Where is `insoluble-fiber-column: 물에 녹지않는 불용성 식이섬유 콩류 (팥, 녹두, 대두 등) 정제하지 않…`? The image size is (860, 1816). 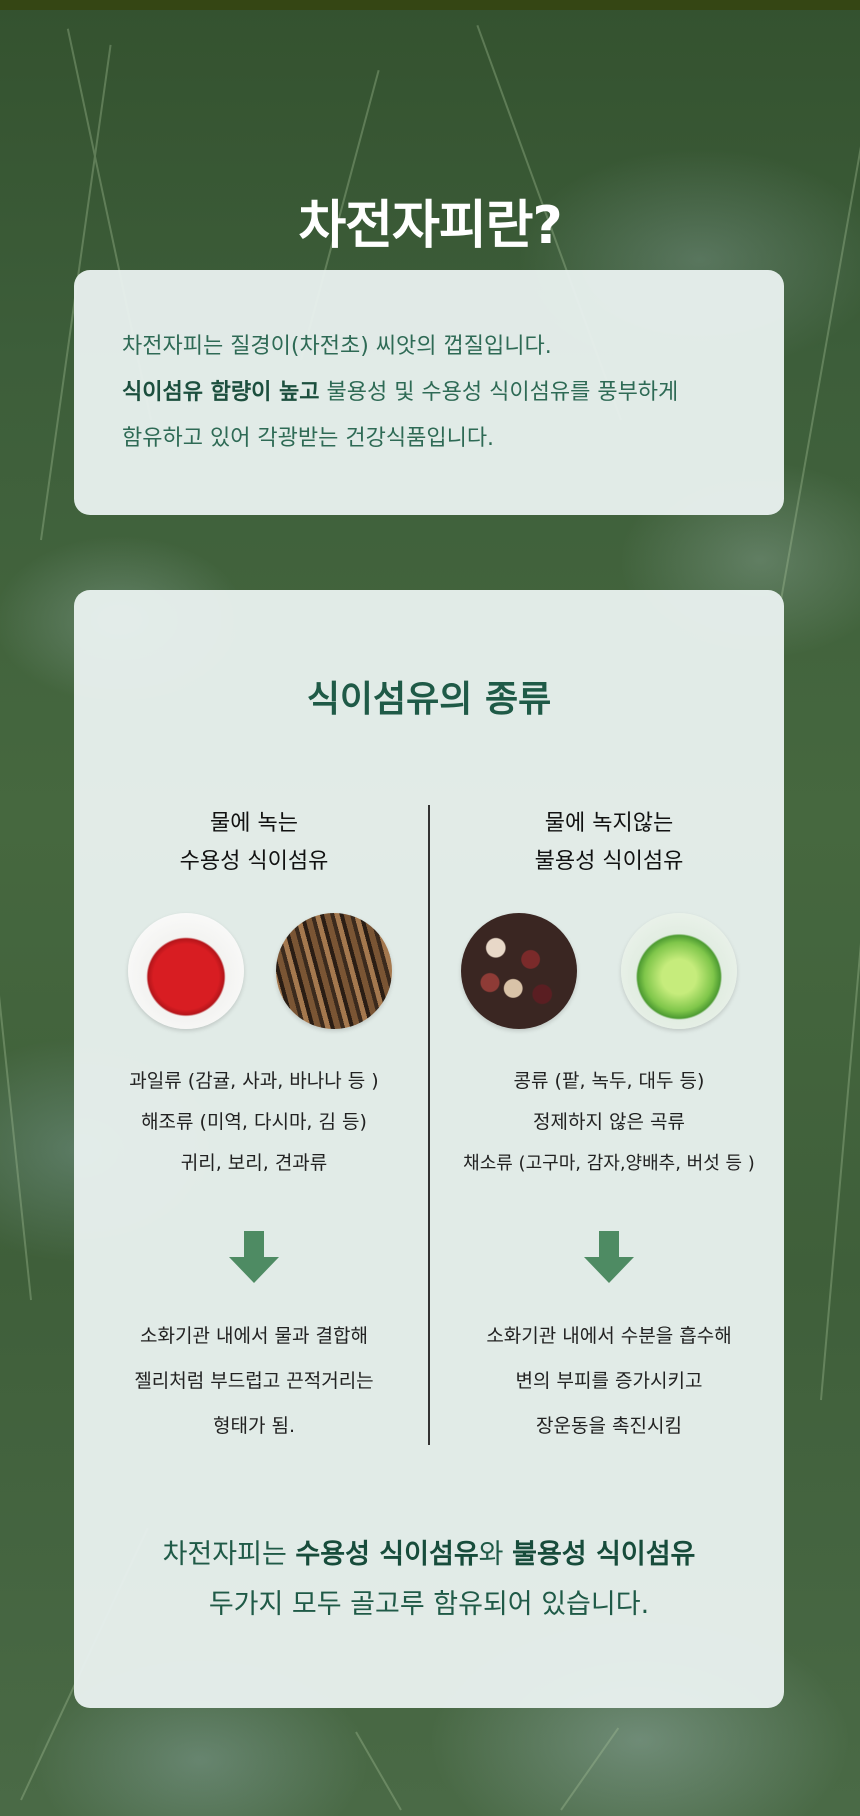 insoluble-fiber-column: 물에 녹지않는 불용성 식이섬유 콩류 (팥, 녹두, 대두 등) 정제하지 않… is located at coordinates (609, 1127).